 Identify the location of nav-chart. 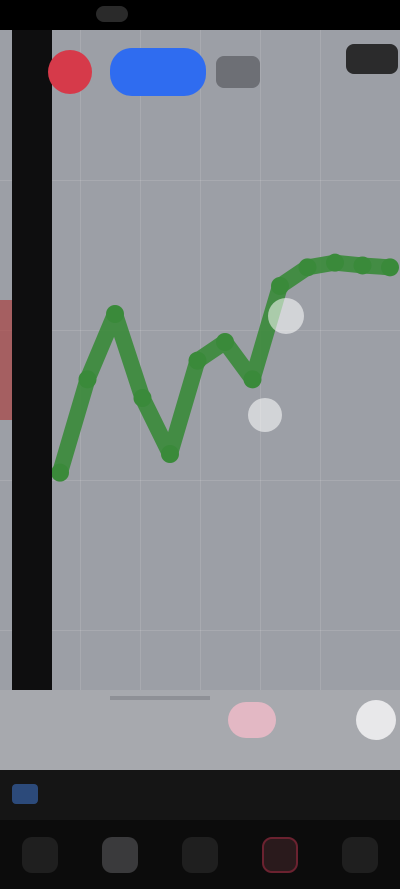
(40, 855).